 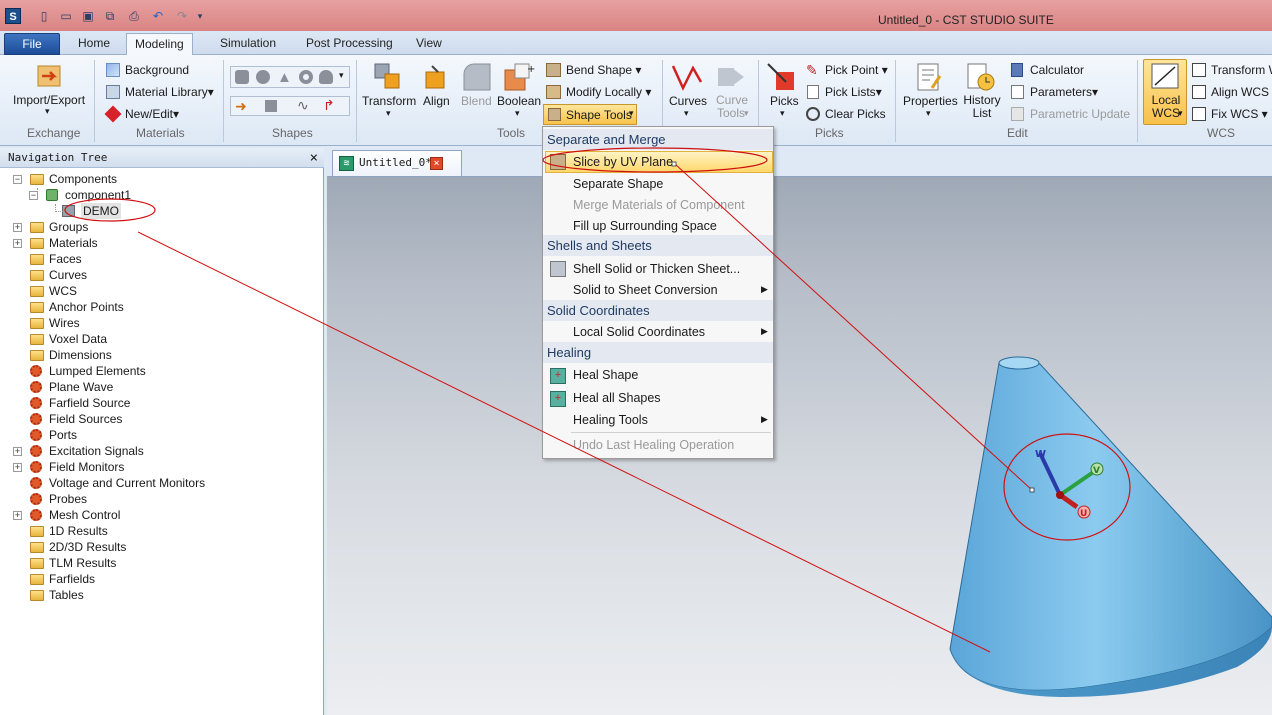 I want to click on tree-node-anchor-points: Anchor Points, so click(x=86, y=307).